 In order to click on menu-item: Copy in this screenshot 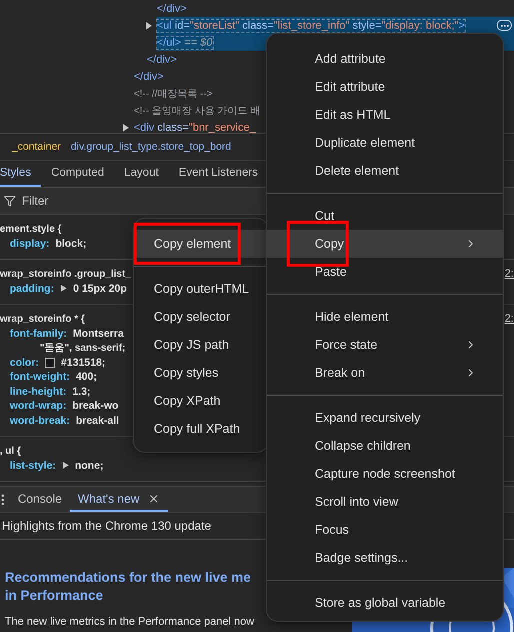, I will do `click(385, 244)`.